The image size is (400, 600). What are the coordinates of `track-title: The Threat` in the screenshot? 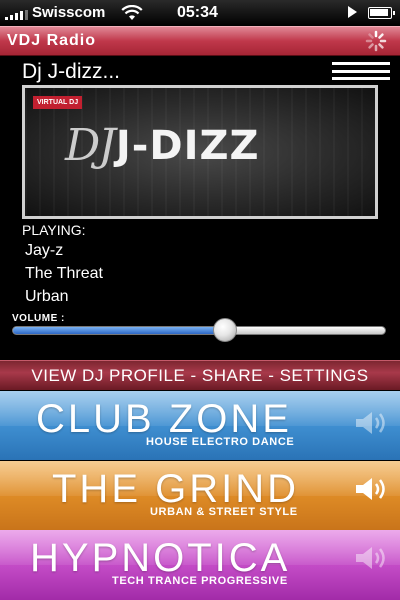 It's located at (64, 273).